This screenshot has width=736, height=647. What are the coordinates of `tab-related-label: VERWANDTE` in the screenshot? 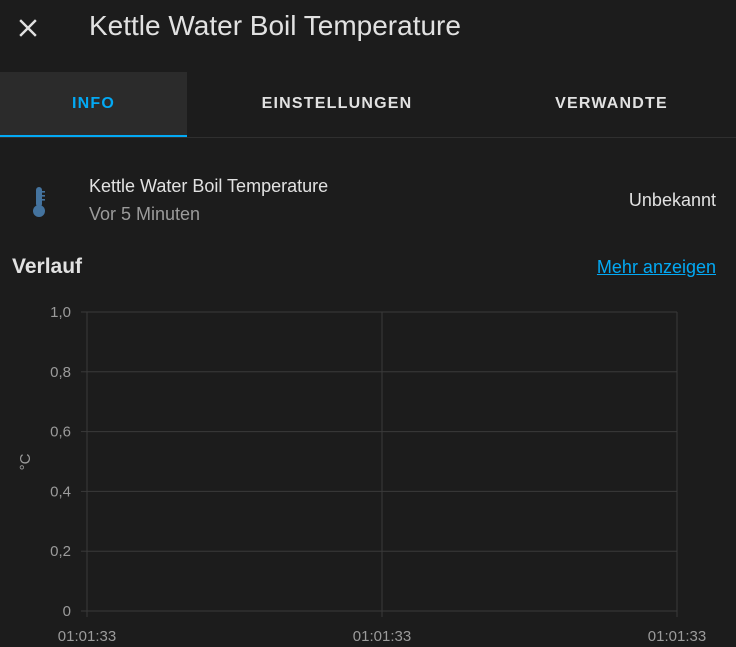 It's located at (611, 103).